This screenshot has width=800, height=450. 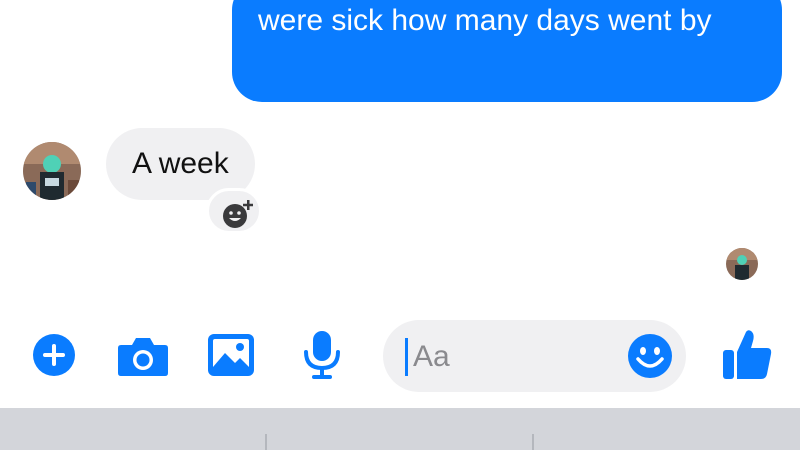 What do you see at coordinates (650, 356) in the screenshot?
I see `emoji-icon` at bounding box center [650, 356].